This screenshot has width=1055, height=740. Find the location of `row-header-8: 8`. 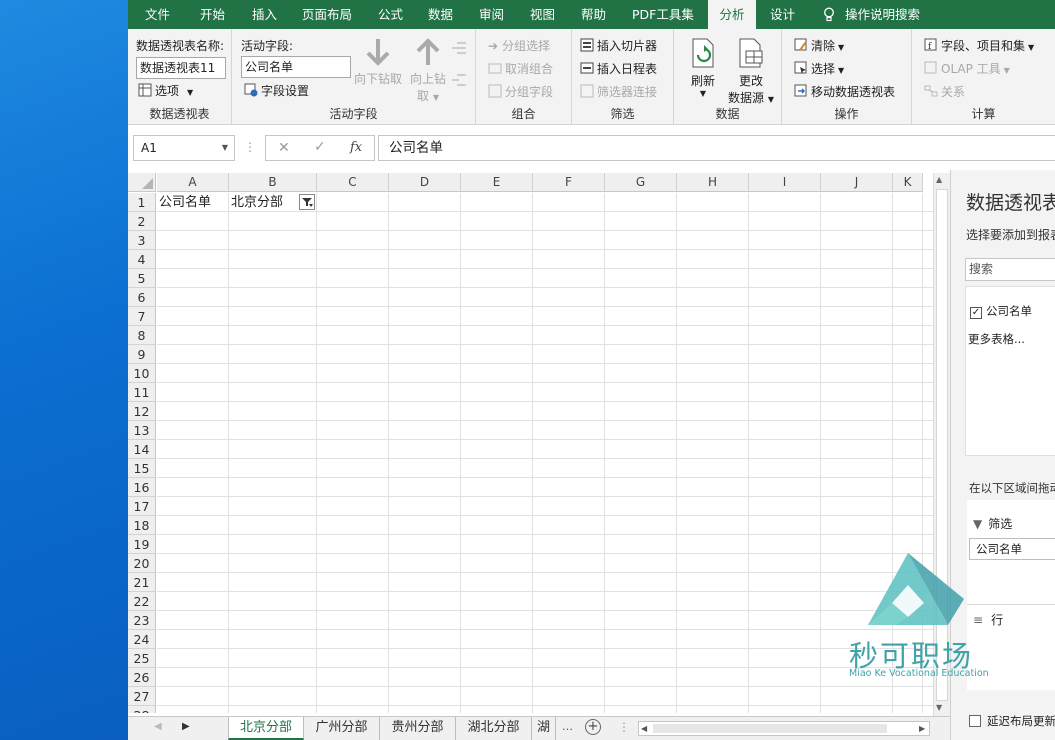

row-header-8: 8 is located at coordinates (142, 335).